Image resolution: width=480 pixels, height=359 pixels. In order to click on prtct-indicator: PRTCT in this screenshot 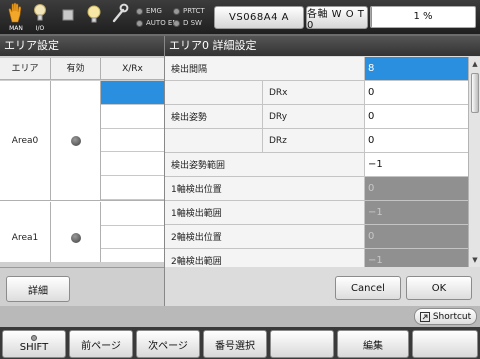, I will do `click(189, 11)`.